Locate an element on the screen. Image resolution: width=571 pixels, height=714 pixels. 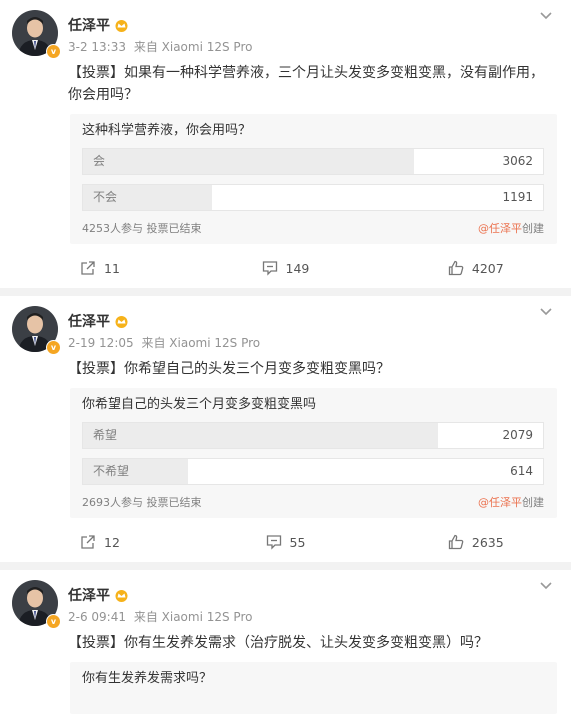
poll-option-label: 会 is located at coordinates (99, 161).